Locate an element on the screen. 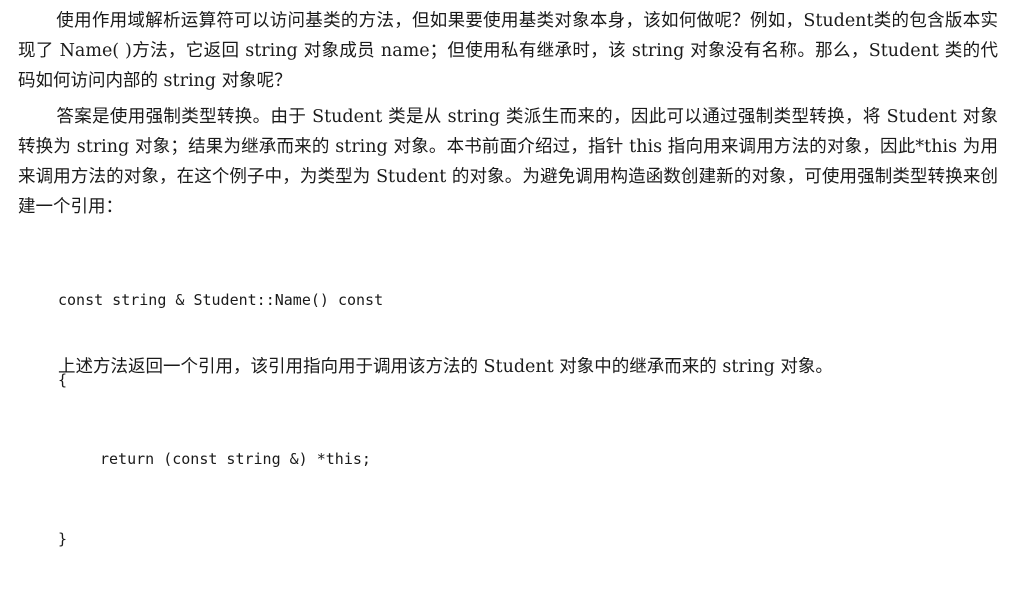  code-line: const string & Student::Name() const is located at coordinates (221, 300).